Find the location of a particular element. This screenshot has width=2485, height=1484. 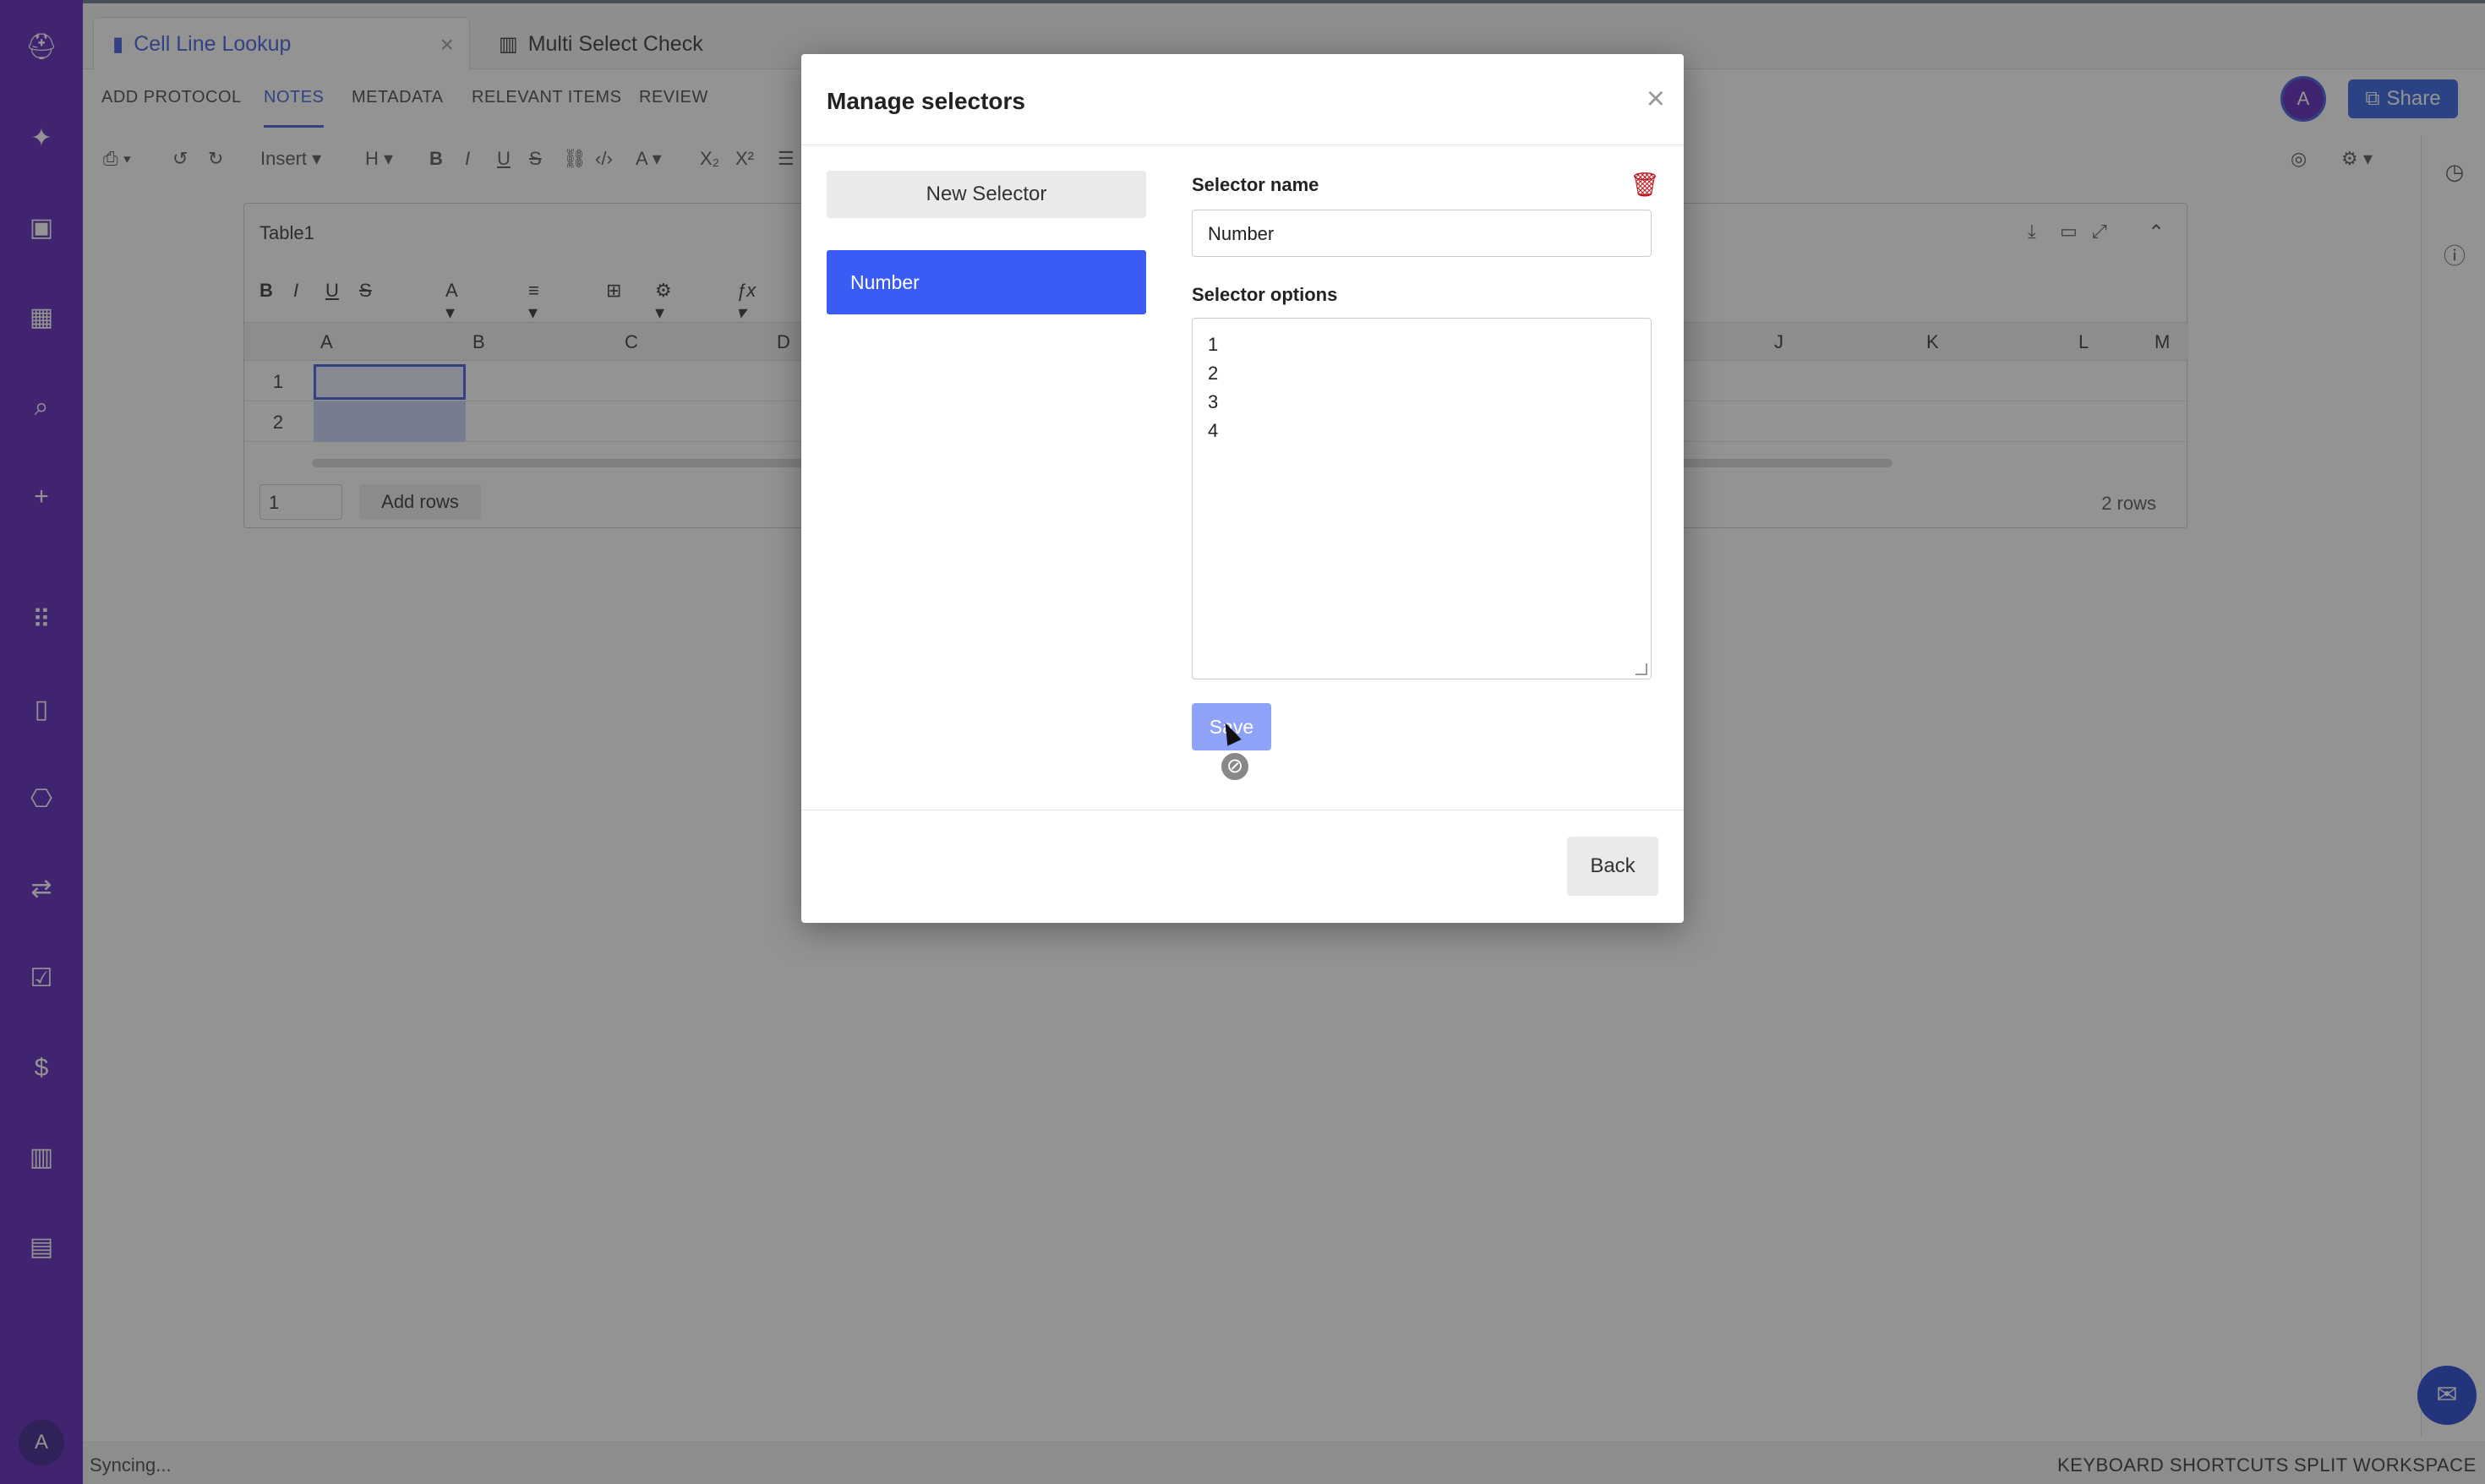

not-allowed-icon: ⊘ is located at coordinates (1235, 767).